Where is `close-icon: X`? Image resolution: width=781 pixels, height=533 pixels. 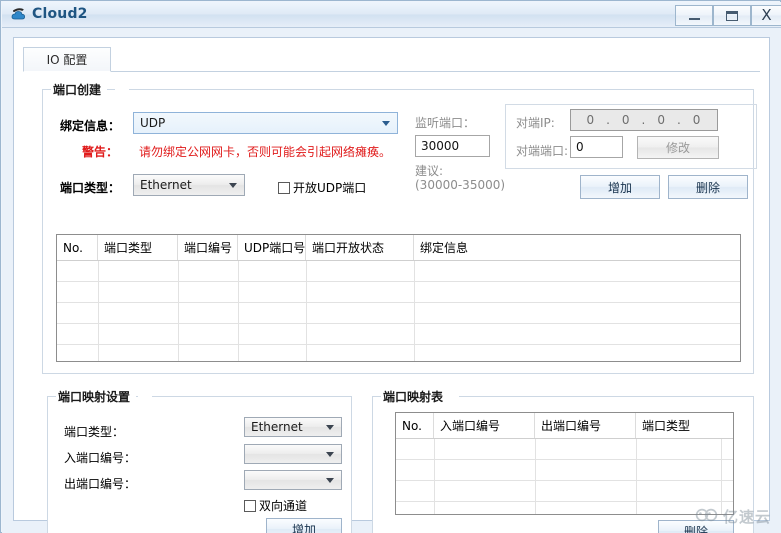
close-icon: X is located at coordinates (766, 15).